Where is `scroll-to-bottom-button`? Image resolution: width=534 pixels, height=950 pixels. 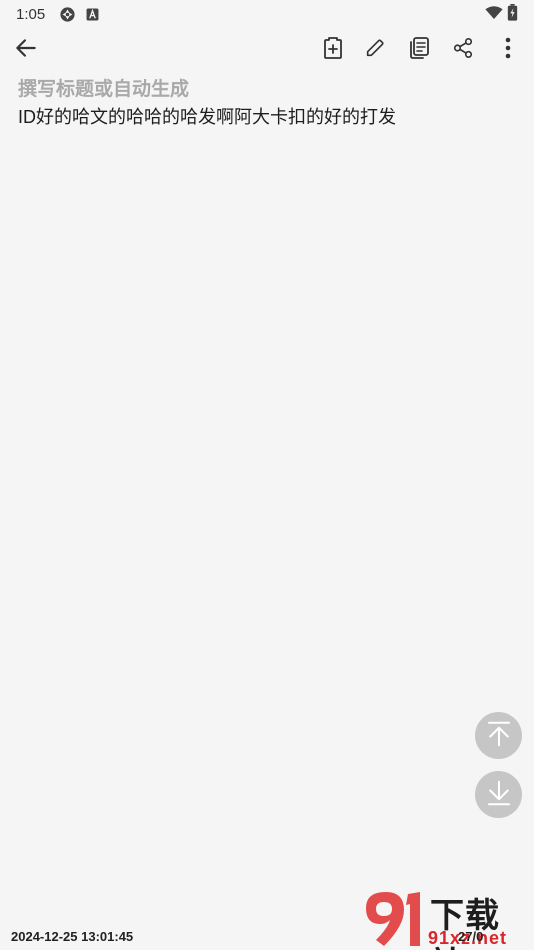
scroll-to-bottom-button is located at coordinates (498, 794).